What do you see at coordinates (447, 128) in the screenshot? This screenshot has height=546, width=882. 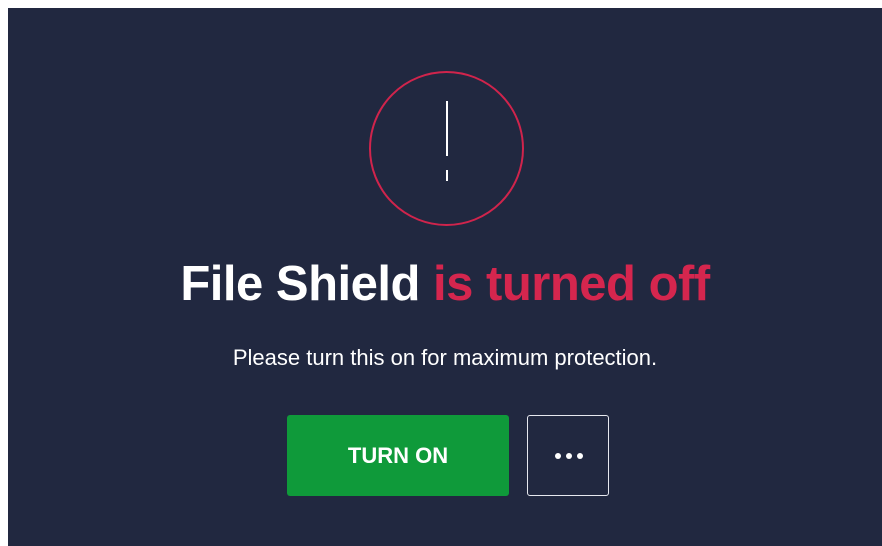 I see `exclamation-bar` at bounding box center [447, 128].